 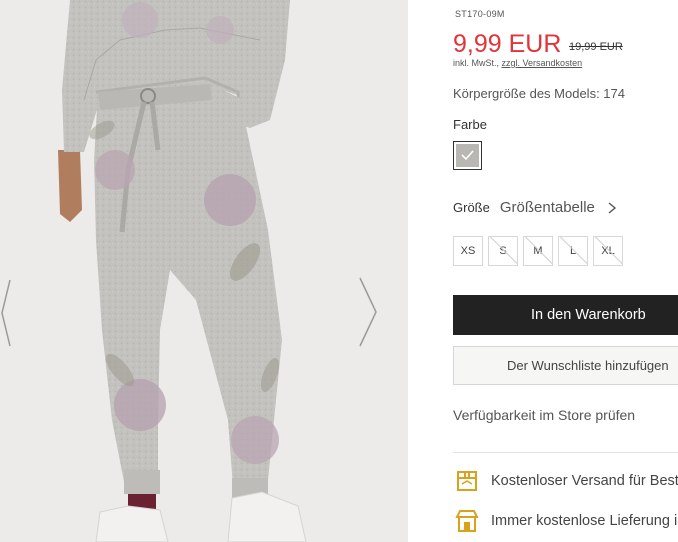 What do you see at coordinates (565, 452) in the screenshot?
I see `divider` at bounding box center [565, 452].